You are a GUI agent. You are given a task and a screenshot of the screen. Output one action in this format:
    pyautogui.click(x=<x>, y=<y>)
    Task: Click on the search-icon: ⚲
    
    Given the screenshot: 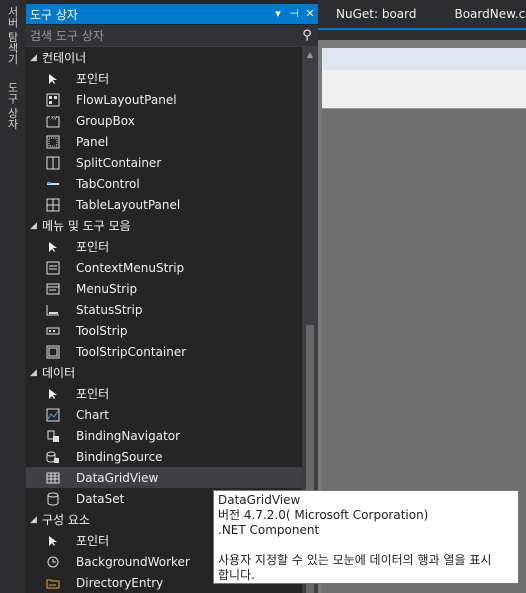 What is the action you would take?
    pyautogui.click(x=307, y=35)
    